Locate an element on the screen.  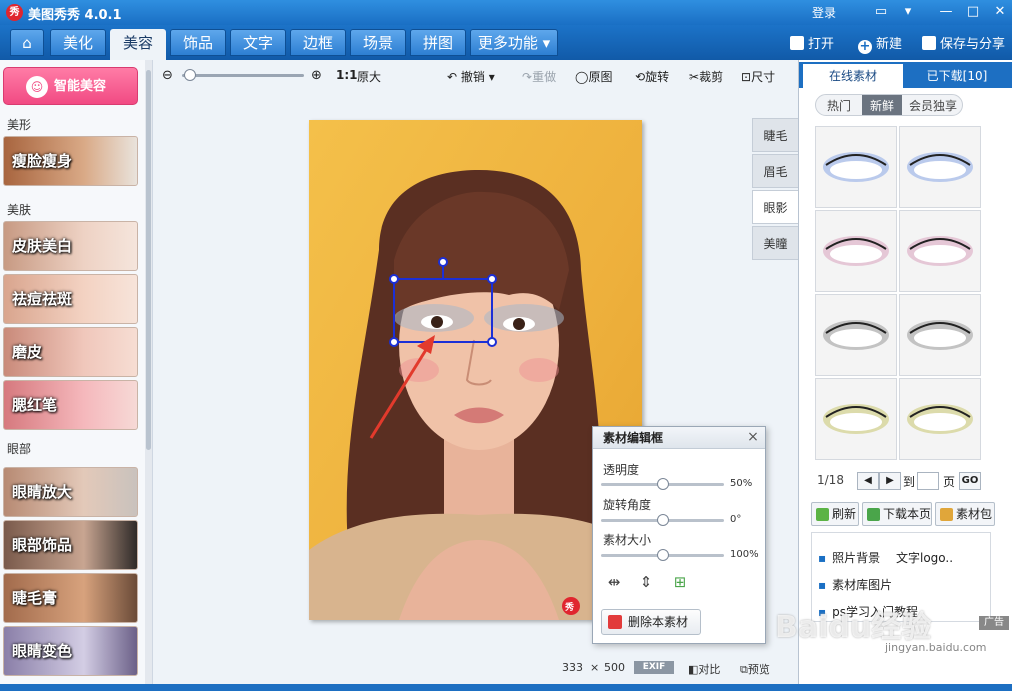
edit-toolbar: ⊖ ⊕ 1:1 原大 ↶ 撤销 ▾ ↷重做 ◯原图 ⟲旋转 ✂裁剪 ⊡尺寸 is located at coordinates (476, 76).